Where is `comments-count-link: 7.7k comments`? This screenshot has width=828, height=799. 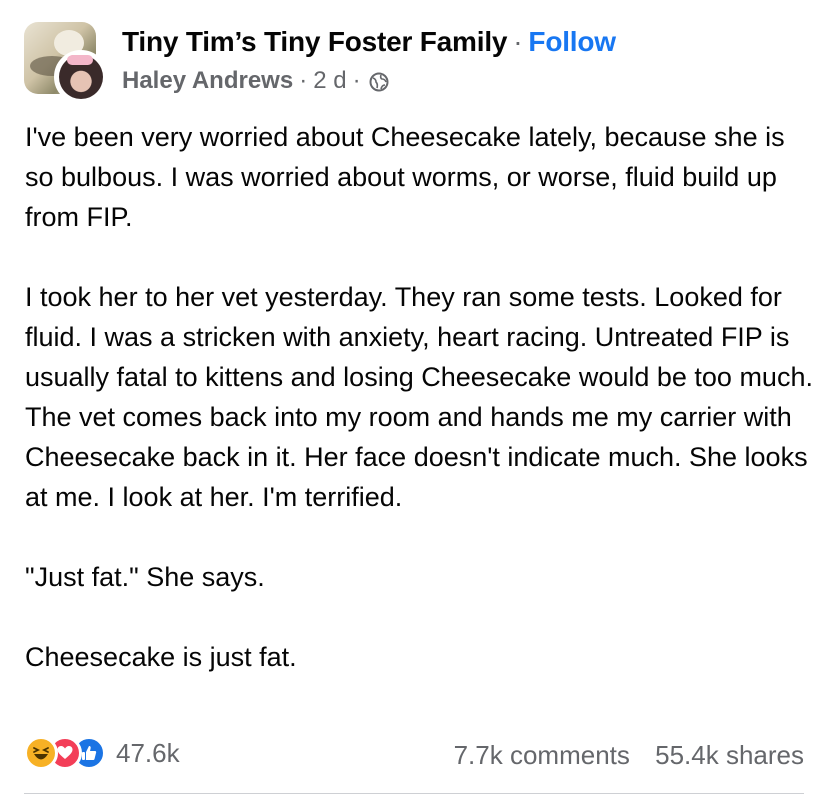
comments-count-link: 7.7k comments is located at coordinates (542, 755).